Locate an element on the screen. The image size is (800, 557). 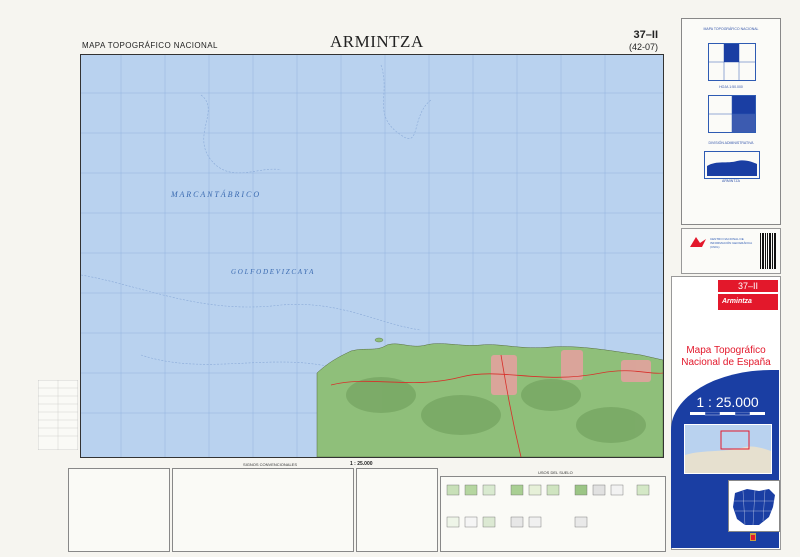
admin-map is located at coordinates (732, 165).